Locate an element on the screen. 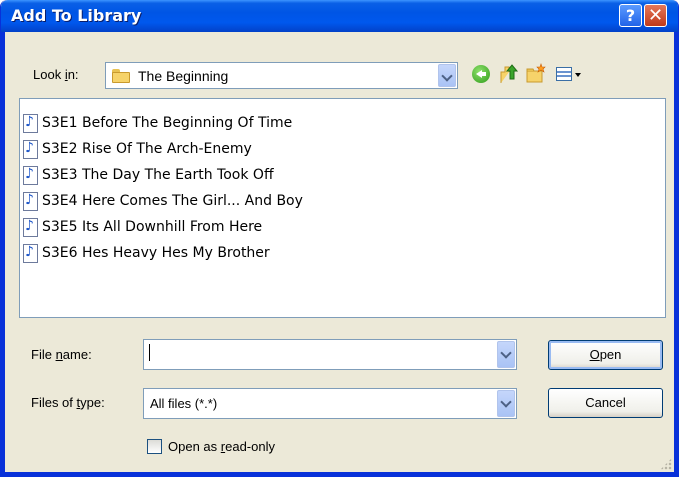  window-frame-right is located at coordinates (676, 254).